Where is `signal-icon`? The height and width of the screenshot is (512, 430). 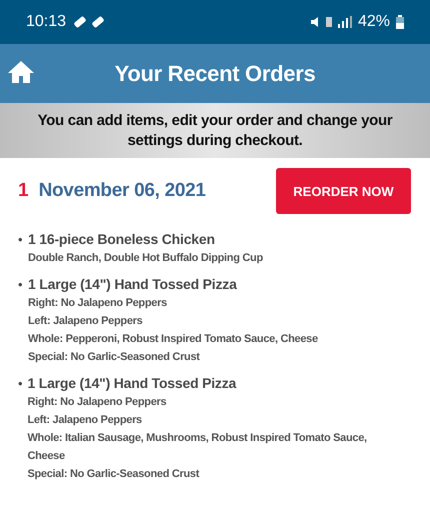 signal-icon is located at coordinates (345, 22).